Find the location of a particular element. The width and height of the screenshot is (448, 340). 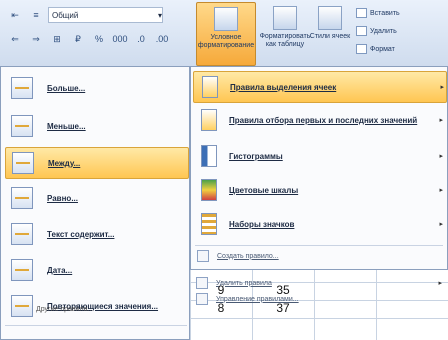

conditional-formatting-button: Условное форматирование is located at coordinates (226, 34).